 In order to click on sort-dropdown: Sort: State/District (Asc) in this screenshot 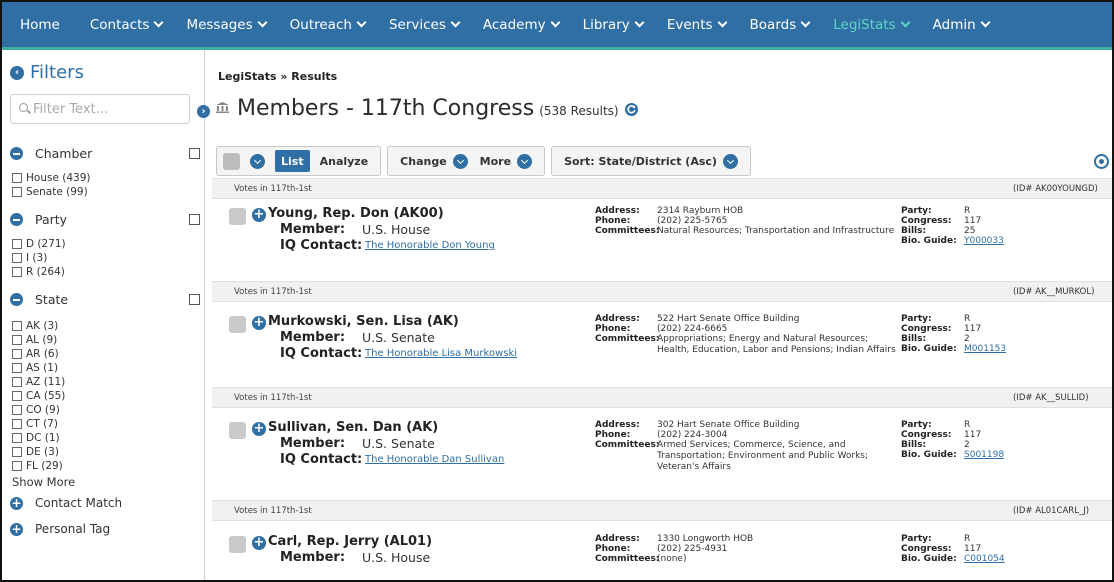, I will do `click(651, 161)`.